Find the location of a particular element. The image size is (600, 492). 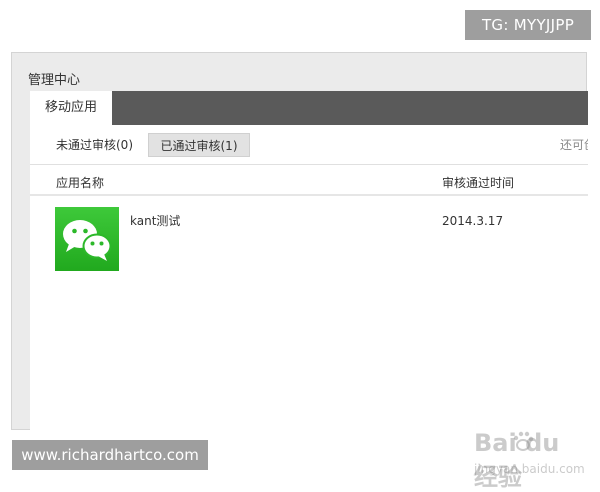

watermark-text: Bai du 经验 is located at coordinates (517, 460).